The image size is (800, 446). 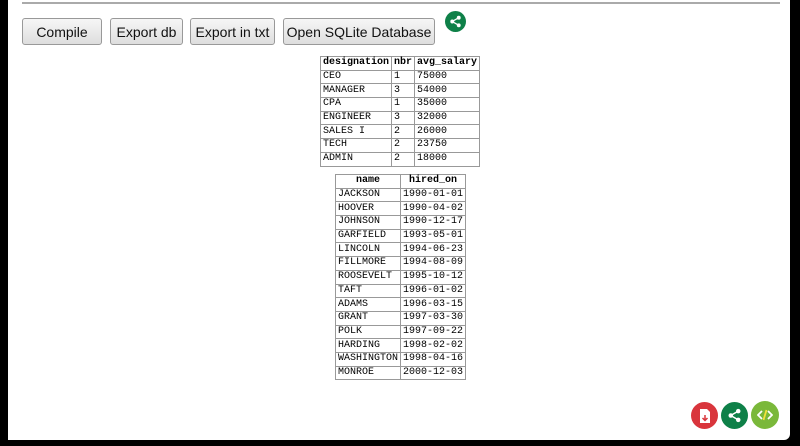 What do you see at coordinates (368, 359) in the screenshot?
I see `table-cell: WASHINGTON` at bounding box center [368, 359].